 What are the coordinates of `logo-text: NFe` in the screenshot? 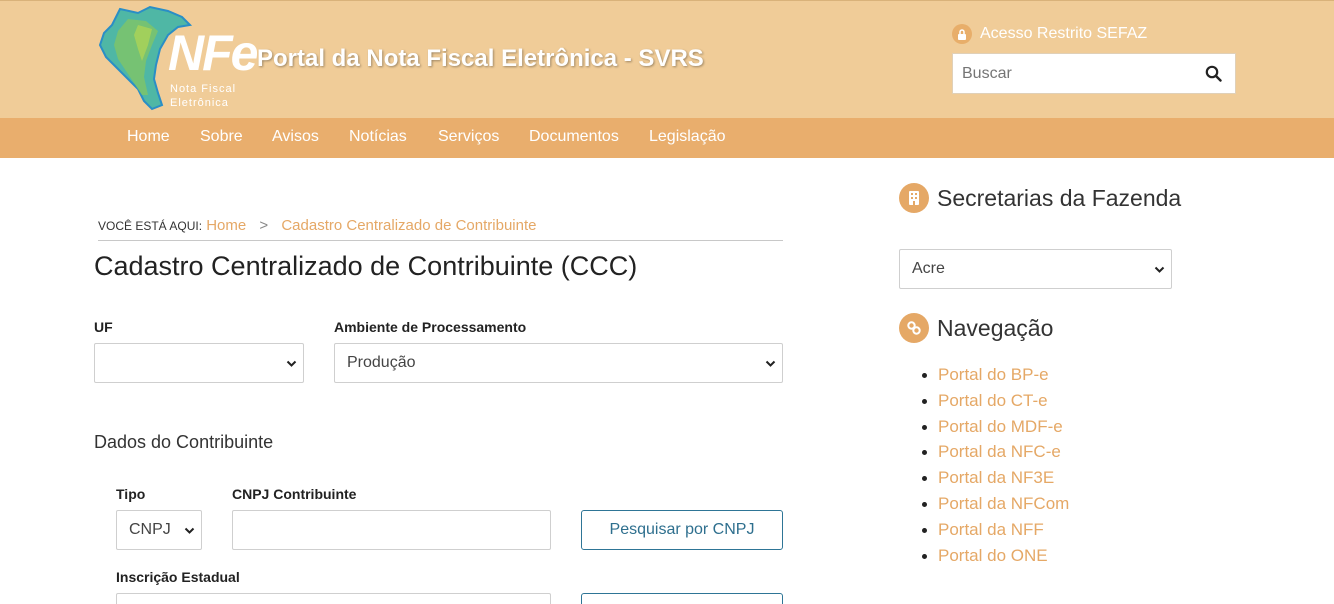 It's located at (213, 53).